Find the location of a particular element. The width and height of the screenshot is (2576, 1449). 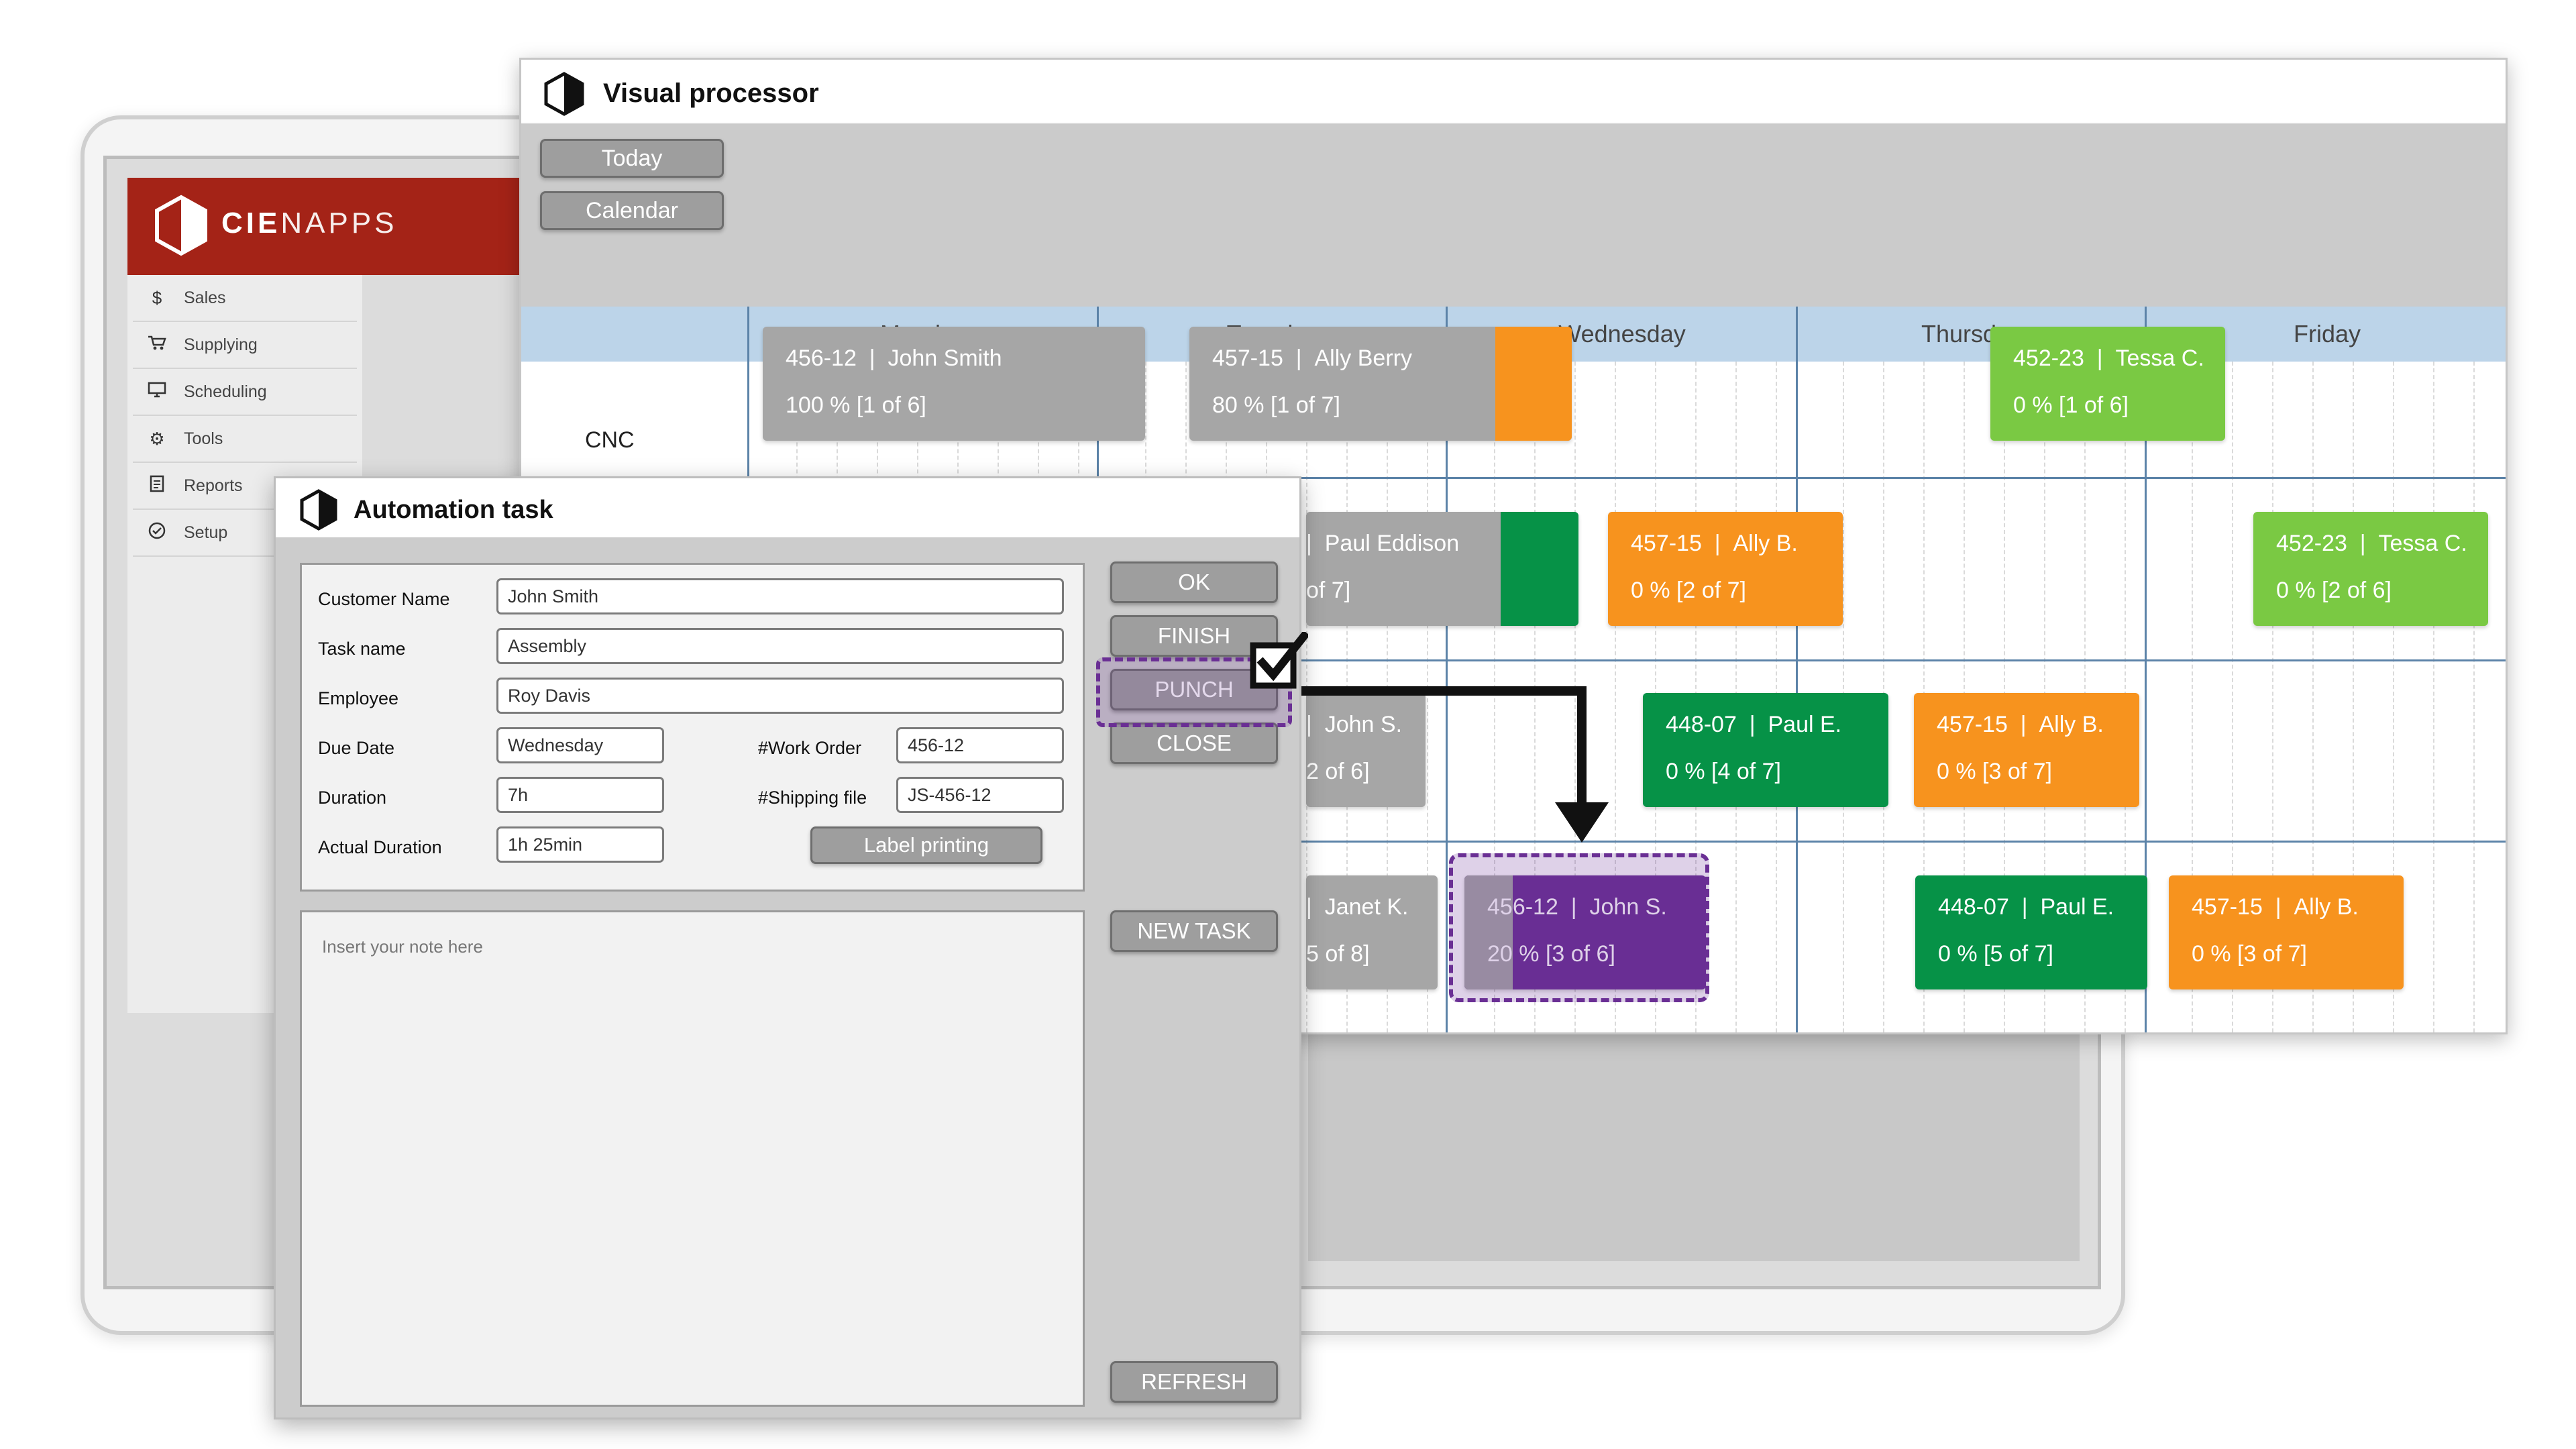

task-progress: 0 % [2 of 6] is located at coordinates (2334, 590).